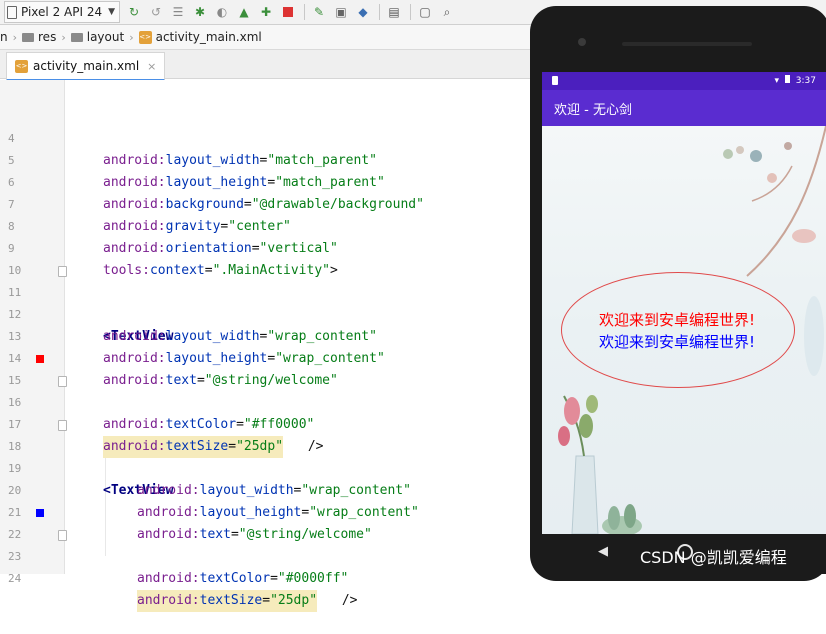 The image size is (826, 634). I want to click on chevron-down-icon: ▼, so click(112, 12).